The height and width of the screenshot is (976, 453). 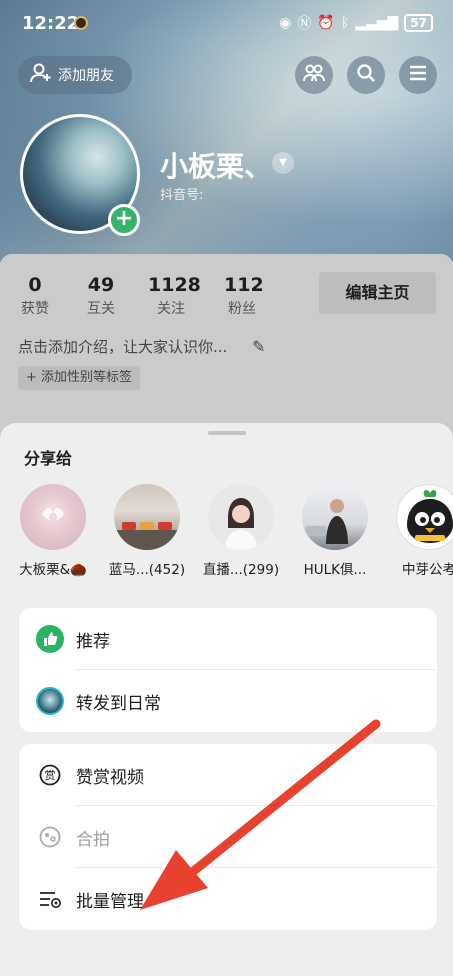 I want to click on drag-handle, so click(x=227, y=433).